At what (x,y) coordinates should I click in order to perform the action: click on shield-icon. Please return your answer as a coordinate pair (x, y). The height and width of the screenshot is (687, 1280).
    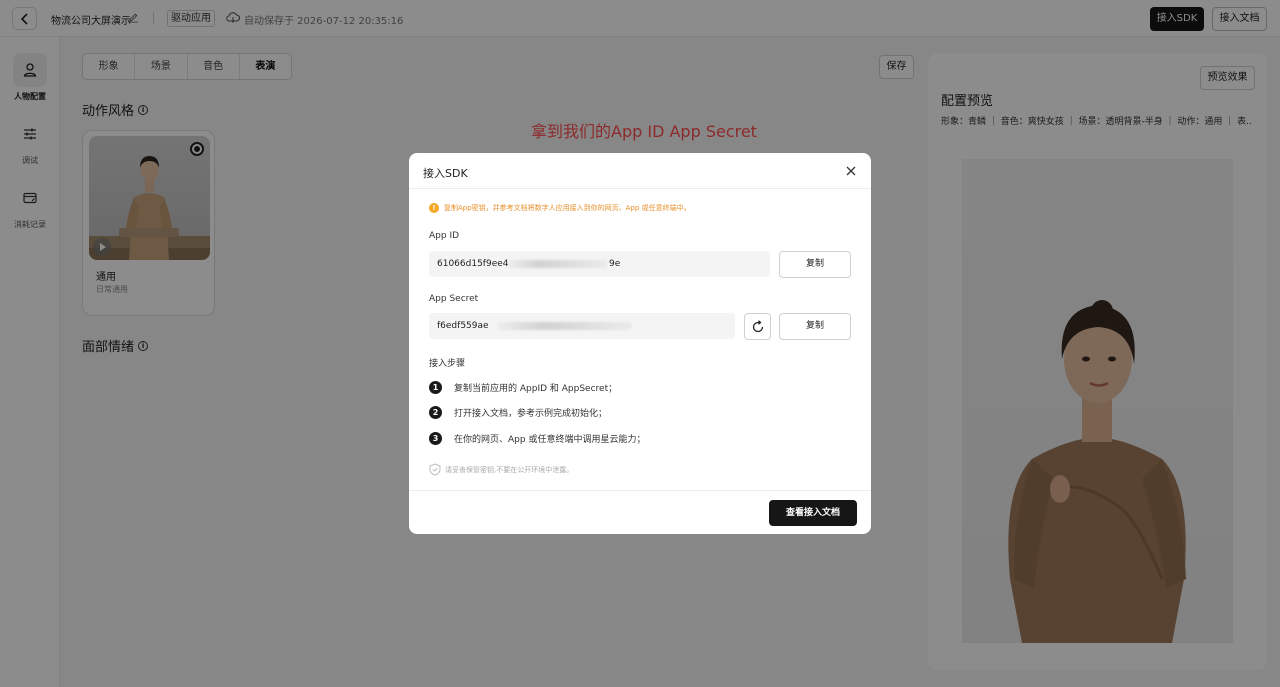
    Looking at the image, I should click on (435, 469).